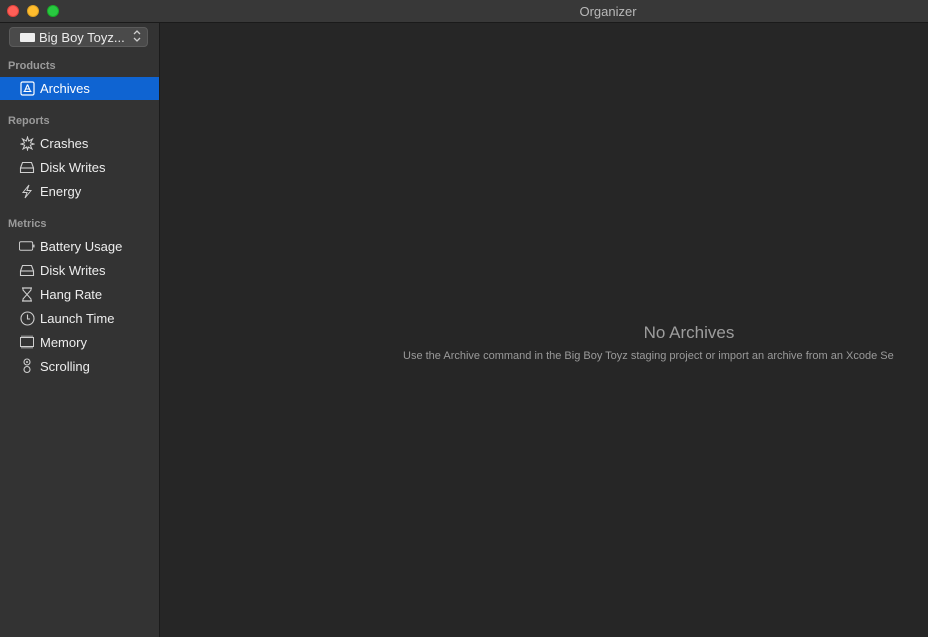 The height and width of the screenshot is (637, 928). I want to click on sidebar-item-archives: Archives, so click(79, 88).